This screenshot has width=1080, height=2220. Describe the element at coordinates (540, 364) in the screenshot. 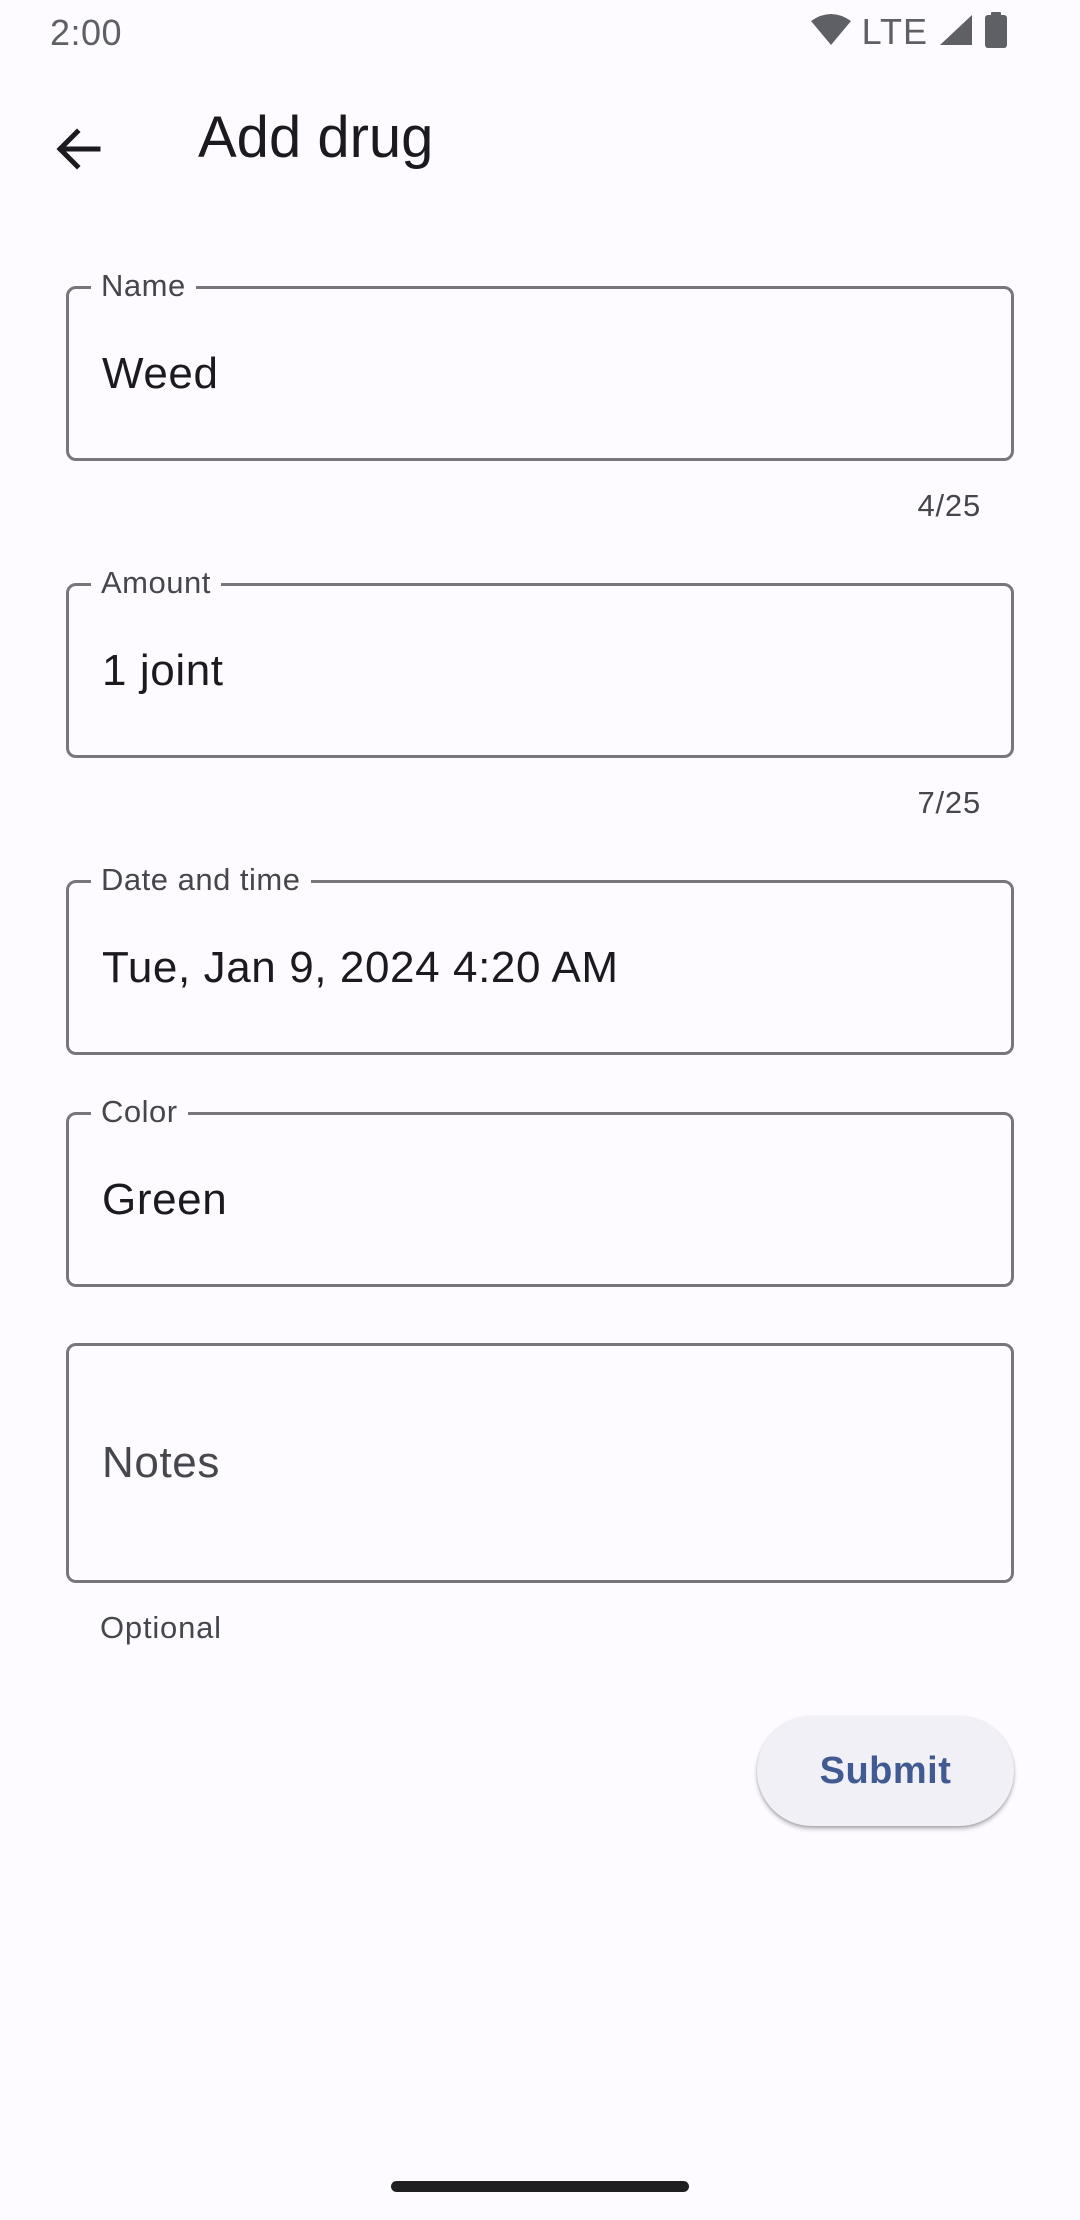

I see `name-field: Name Weed` at that location.